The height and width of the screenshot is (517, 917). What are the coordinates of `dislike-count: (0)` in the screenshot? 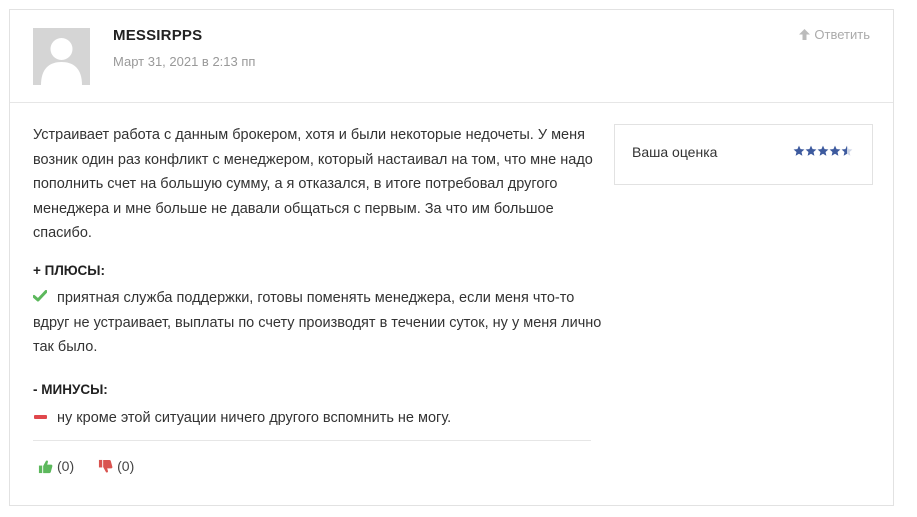 It's located at (126, 466).